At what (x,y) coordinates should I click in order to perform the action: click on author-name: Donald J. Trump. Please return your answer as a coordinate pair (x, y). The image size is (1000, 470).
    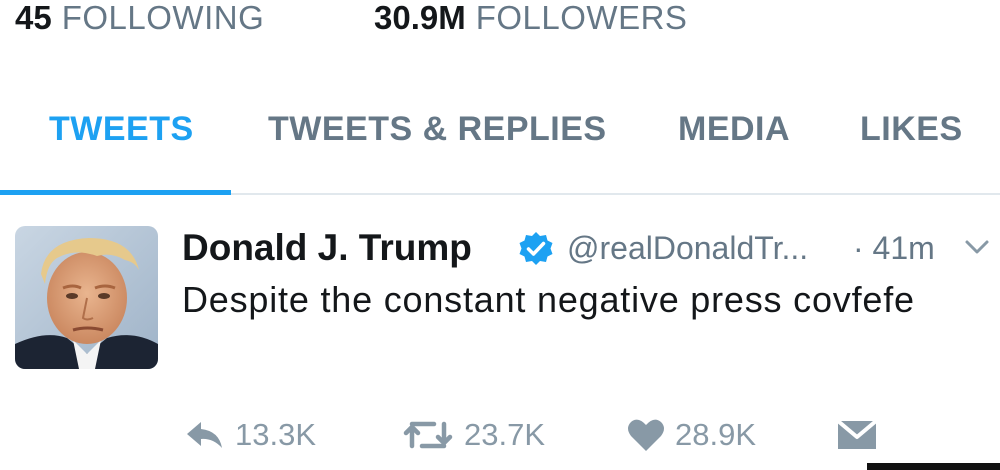
    Looking at the image, I should click on (327, 248).